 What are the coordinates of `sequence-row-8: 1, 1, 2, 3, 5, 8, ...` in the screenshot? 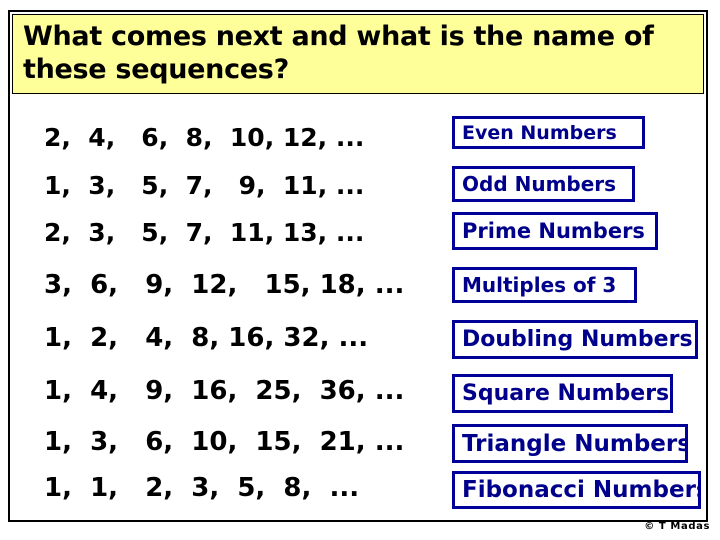 It's located at (202, 488).